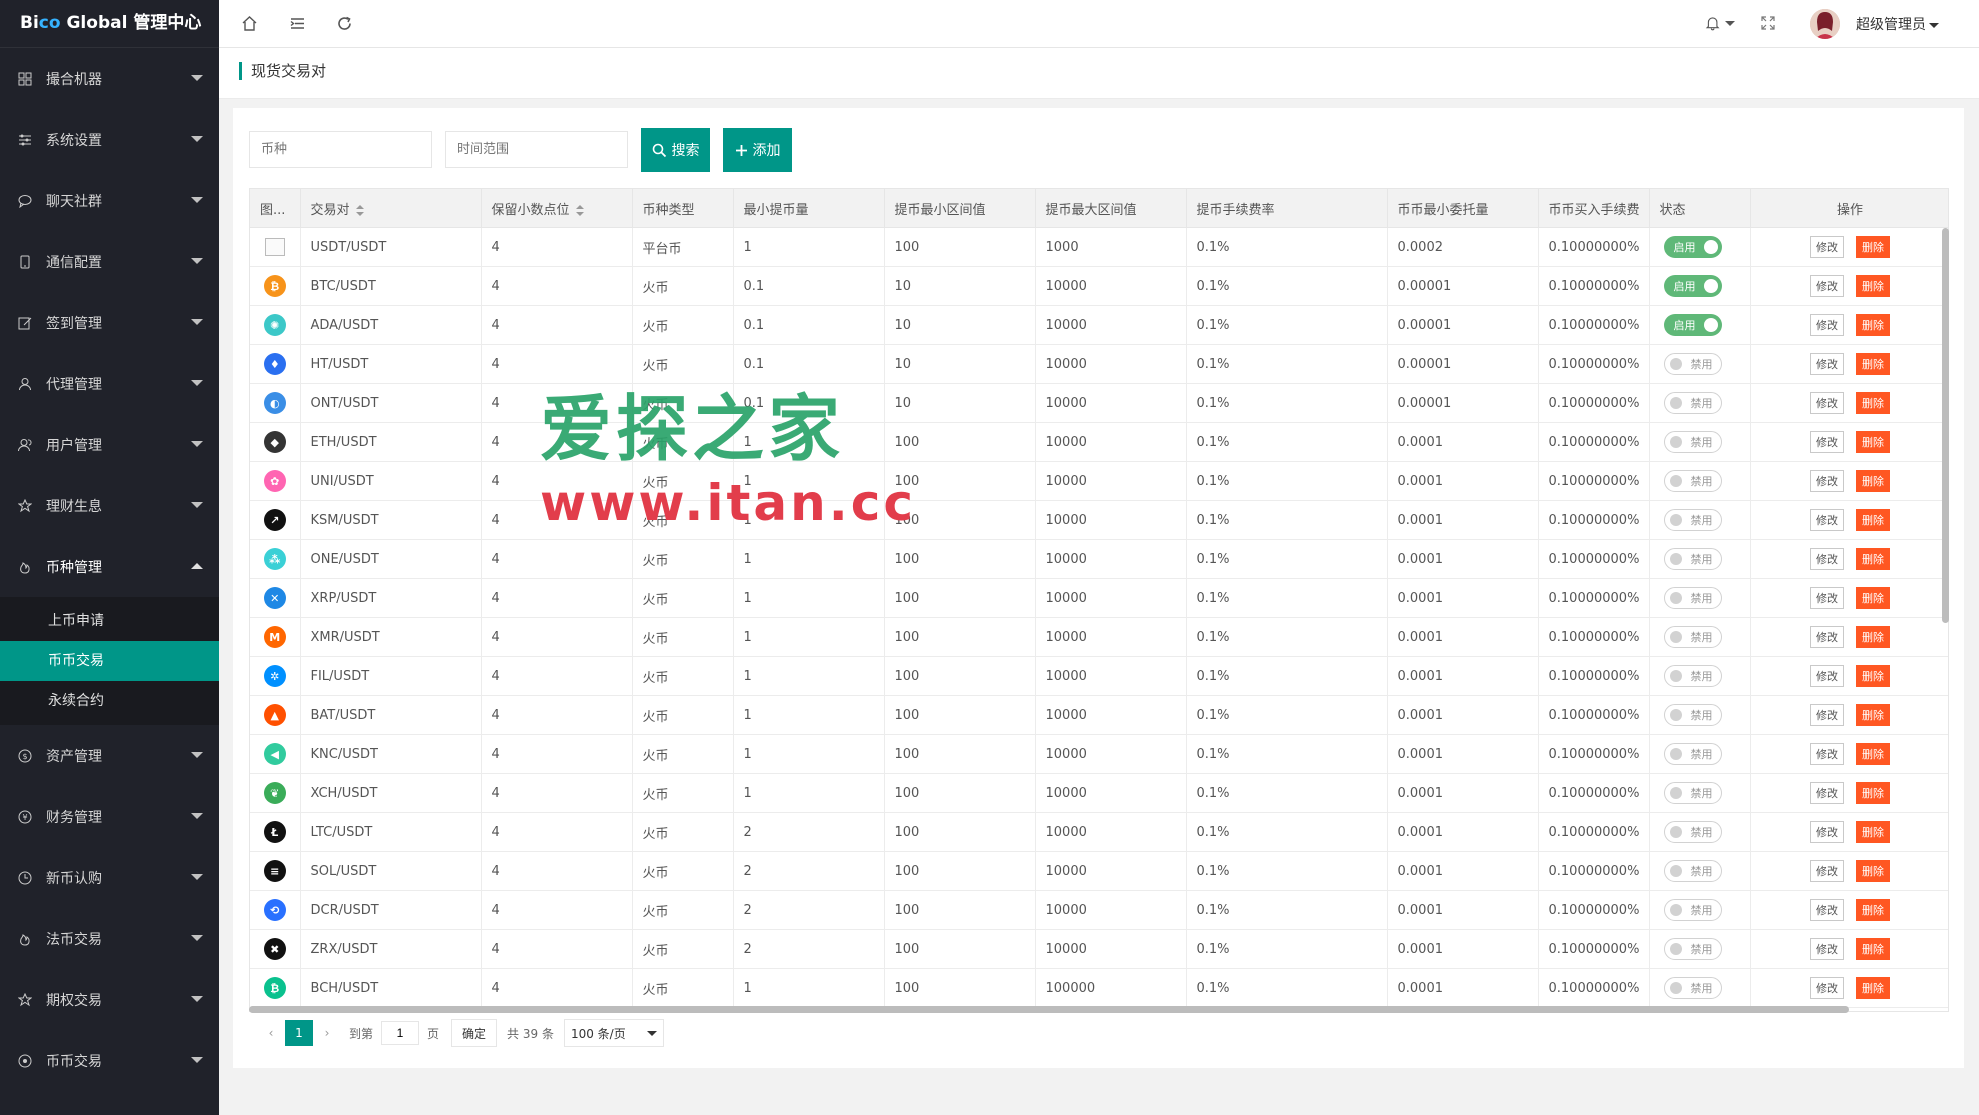 This screenshot has width=1979, height=1115. What do you see at coordinates (1768, 23) in the screenshot?
I see `fullscreen-icon` at bounding box center [1768, 23].